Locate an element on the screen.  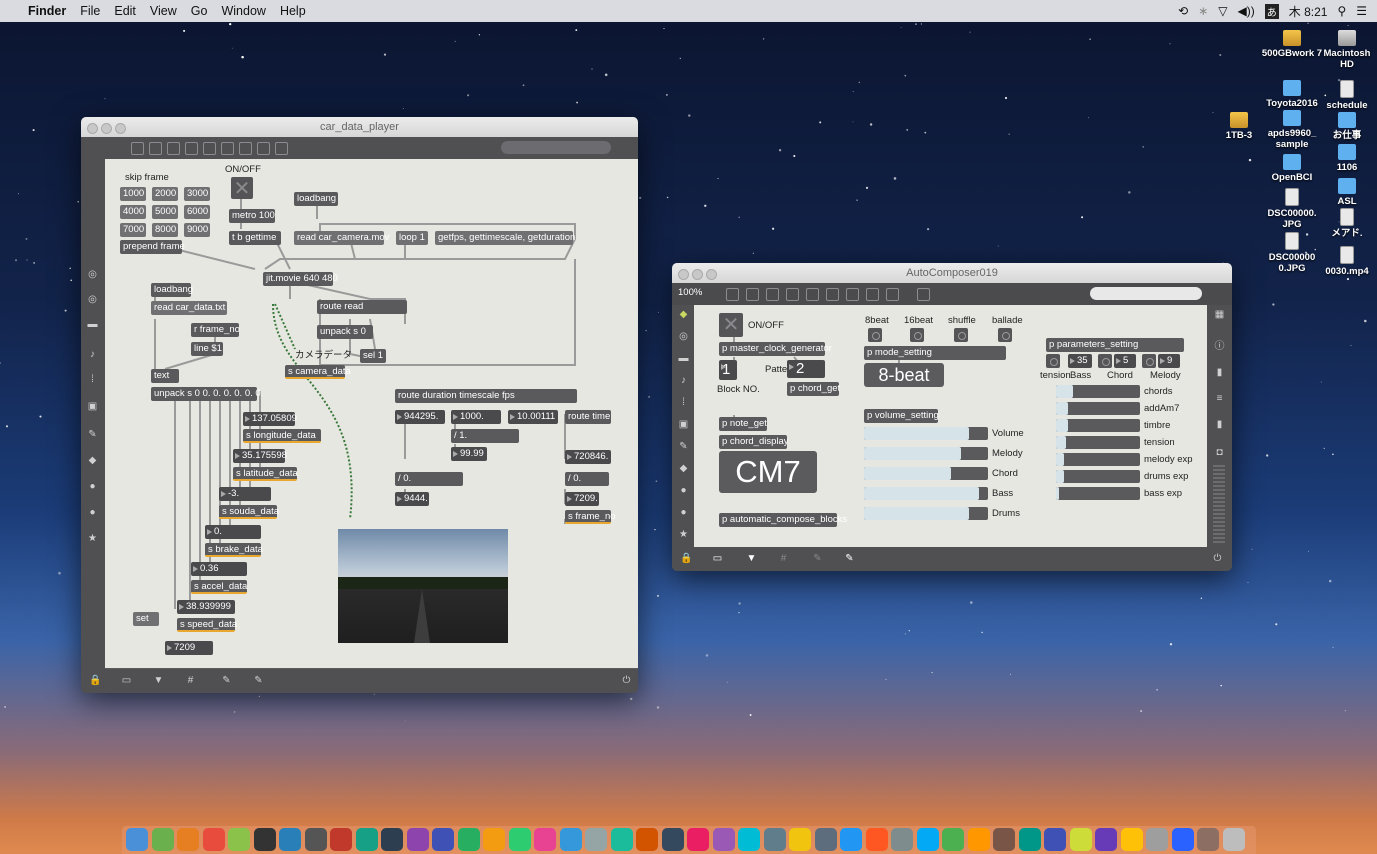
grid-icon: ▦ is located at coordinates (1219, 314).